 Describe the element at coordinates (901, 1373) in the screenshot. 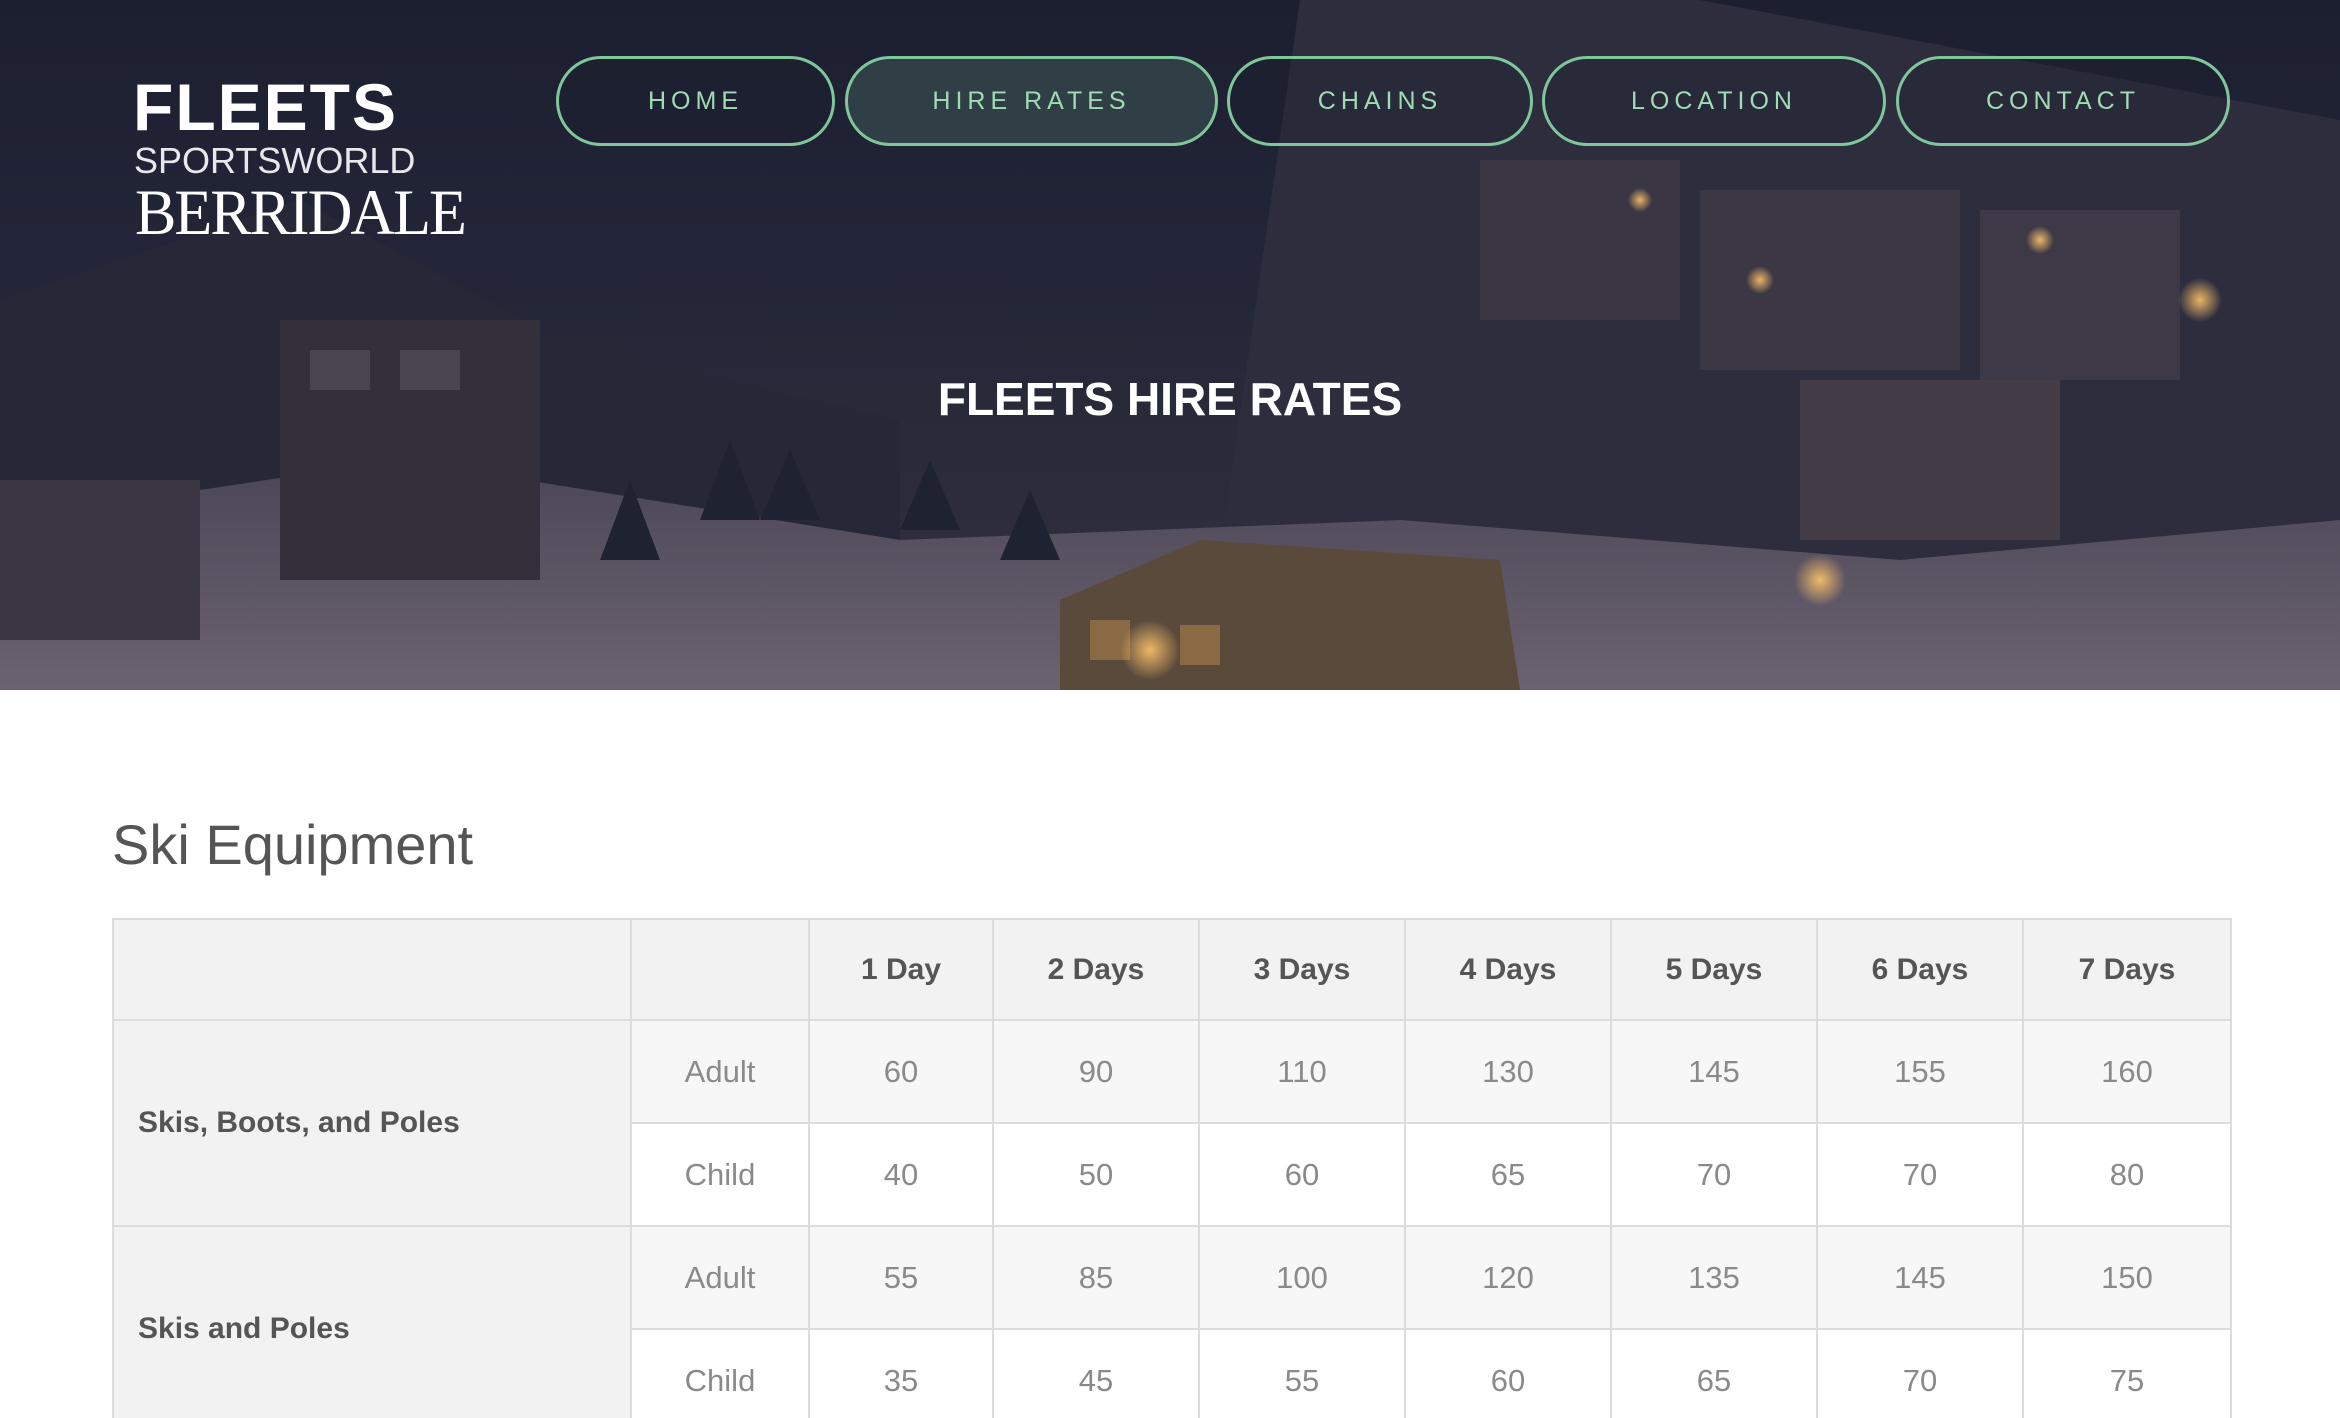

I see `price-cell: 35` at that location.